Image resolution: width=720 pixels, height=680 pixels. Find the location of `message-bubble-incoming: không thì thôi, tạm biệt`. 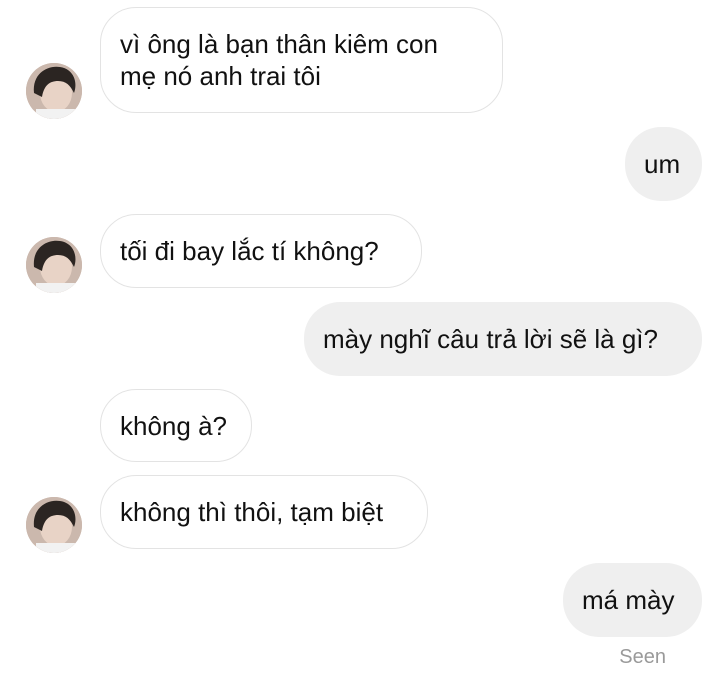

message-bubble-incoming: không thì thôi, tạm biệt is located at coordinates (264, 512).